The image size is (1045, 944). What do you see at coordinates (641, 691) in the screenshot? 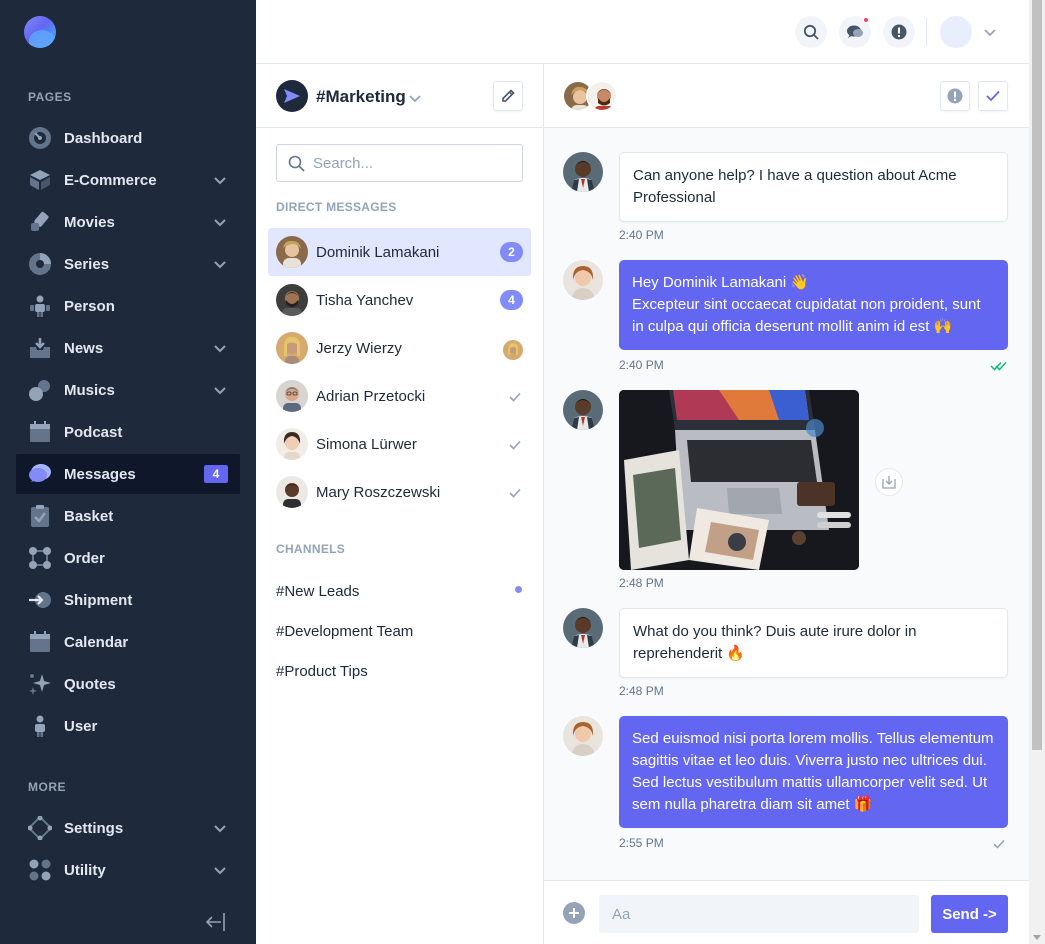
I see `message-time: 2:48 PM` at bounding box center [641, 691].